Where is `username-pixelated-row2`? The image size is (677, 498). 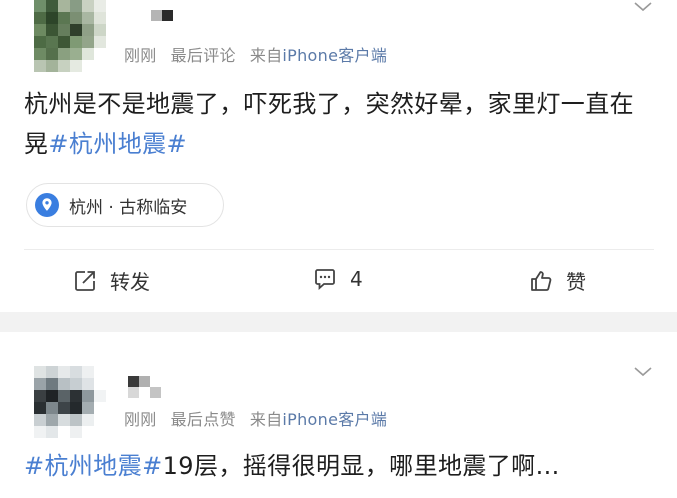 username-pixelated-row2 is located at coordinates (144, 392).